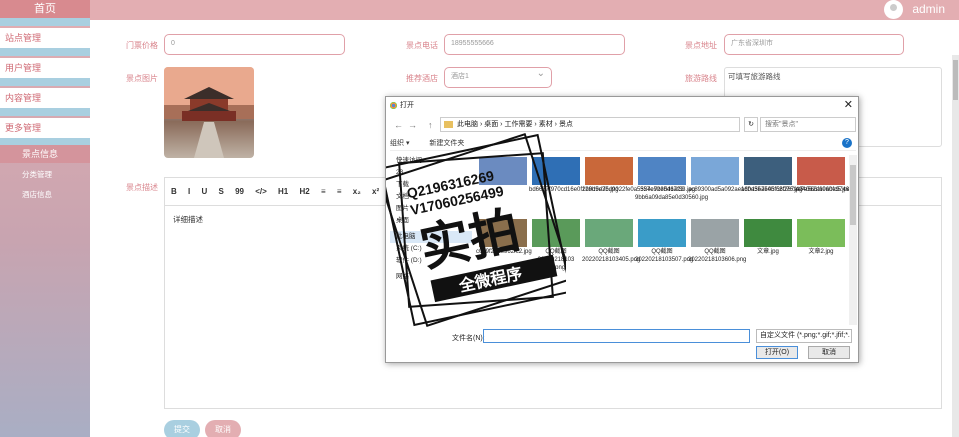 This screenshot has width=959, height=437. What do you see at coordinates (622, 105) in the screenshot?
I see `dialog-titlebar: 打开 ✕` at bounding box center [622, 105].